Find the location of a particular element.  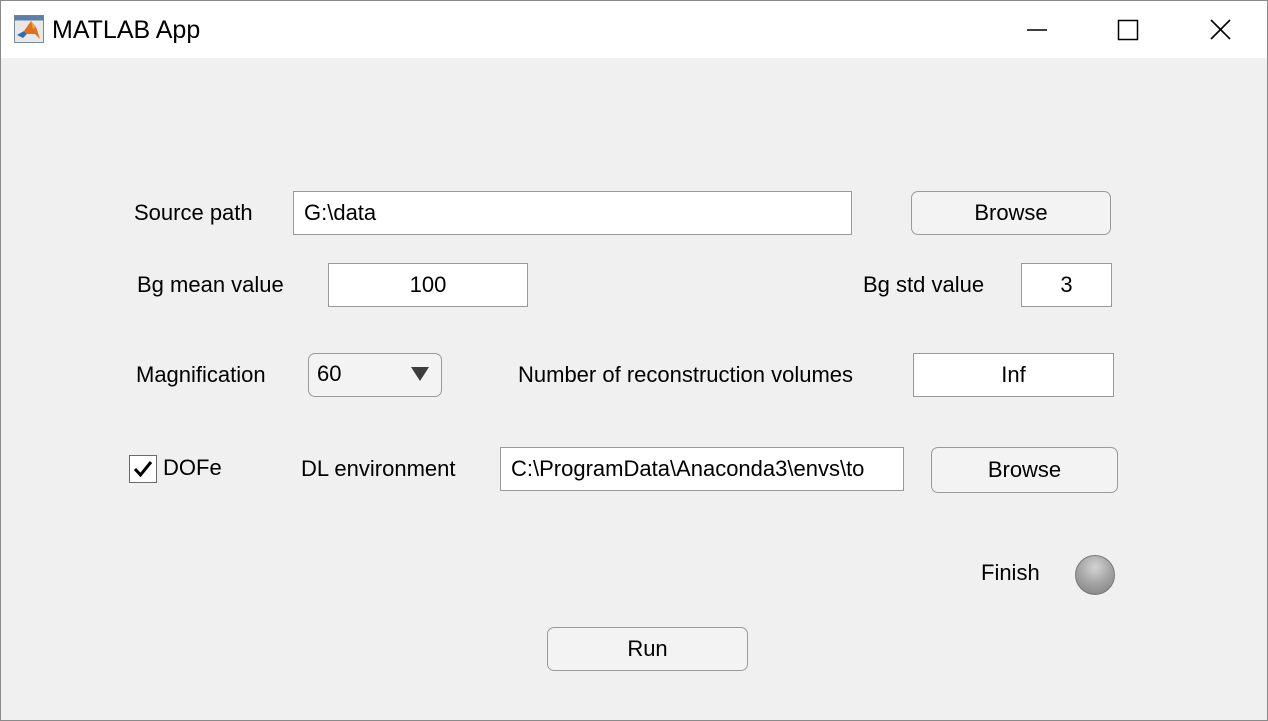

maximize-button is located at coordinates (1129, 29).